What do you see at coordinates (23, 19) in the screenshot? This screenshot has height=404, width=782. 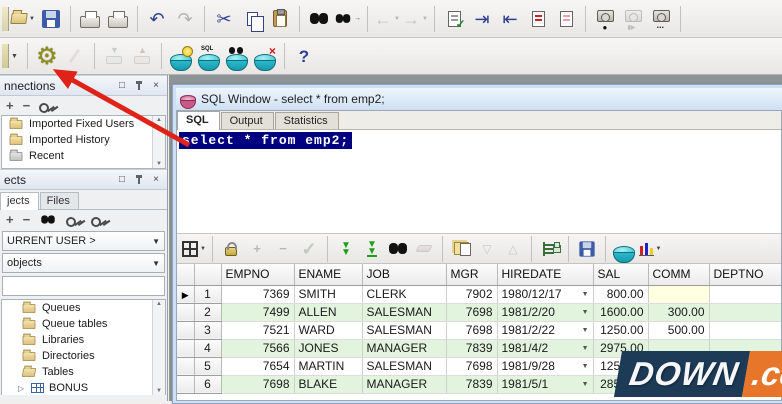 I see `open-button: ▼` at bounding box center [23, 19].